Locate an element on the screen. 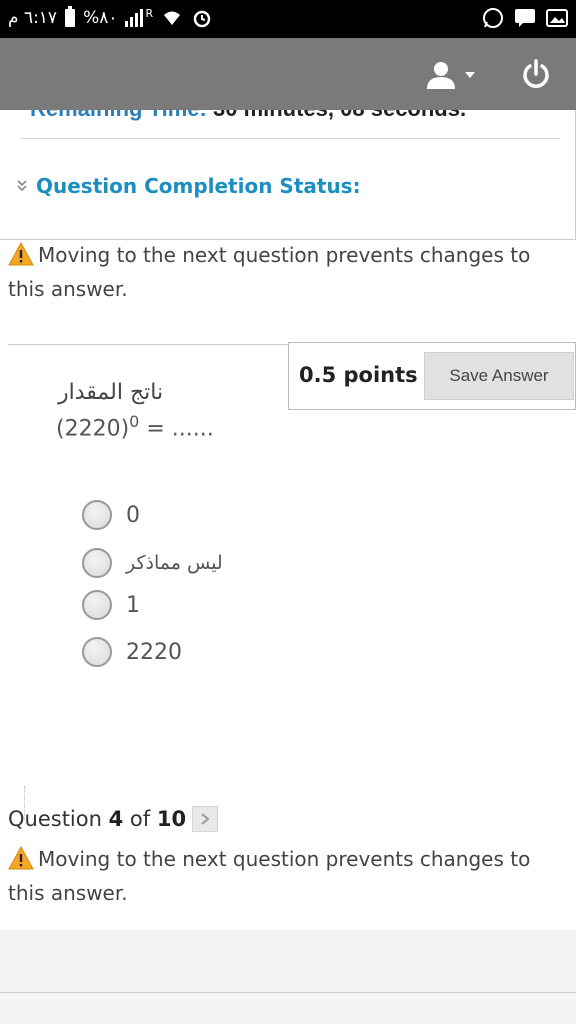 The image size is (576, 1024). alarm-icon is located at coordinates (202, 18).